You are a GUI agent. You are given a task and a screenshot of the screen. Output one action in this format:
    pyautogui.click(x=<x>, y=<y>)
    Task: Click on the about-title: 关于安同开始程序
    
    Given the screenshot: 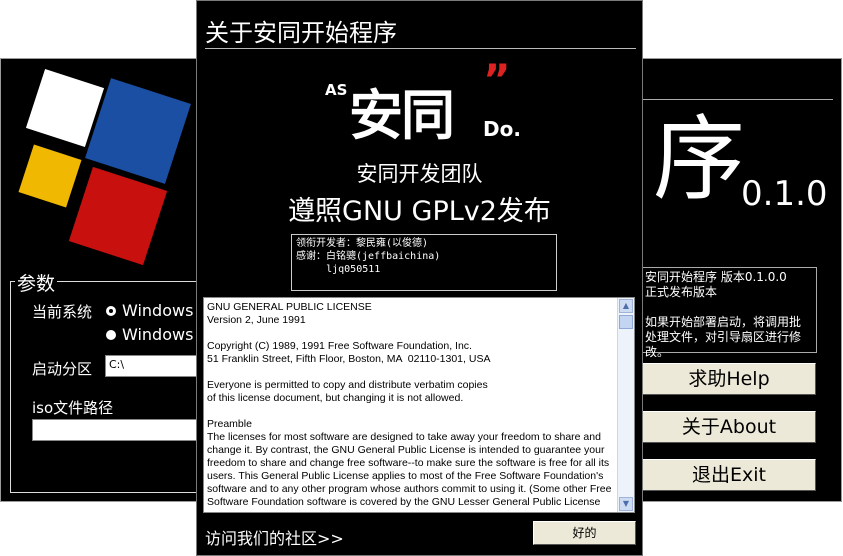 What is the action you would take?
    pyautogui.click(x=301, y=33)
    